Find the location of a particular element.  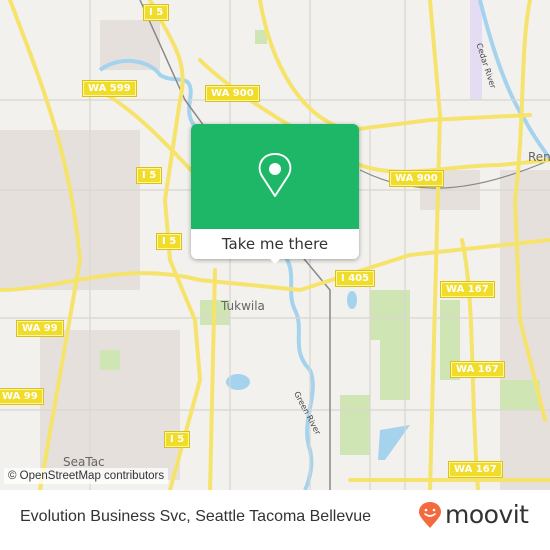

take-me-there-button: Take me there is located at coordinates (275, 244).